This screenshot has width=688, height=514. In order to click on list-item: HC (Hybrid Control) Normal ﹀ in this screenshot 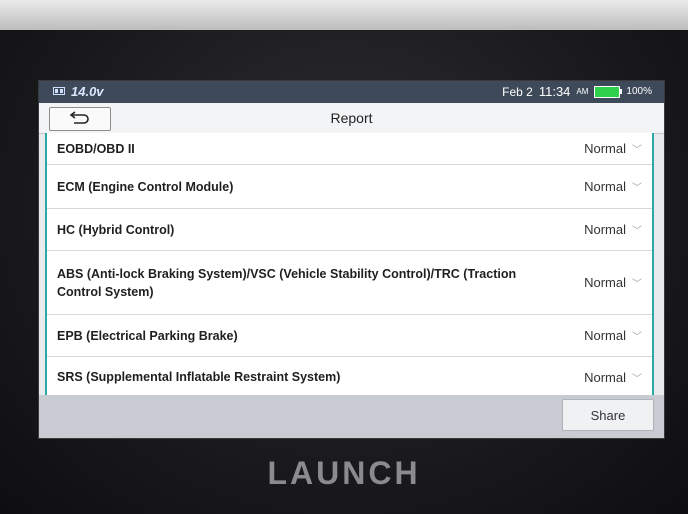, I will do `click(349, 230)`.